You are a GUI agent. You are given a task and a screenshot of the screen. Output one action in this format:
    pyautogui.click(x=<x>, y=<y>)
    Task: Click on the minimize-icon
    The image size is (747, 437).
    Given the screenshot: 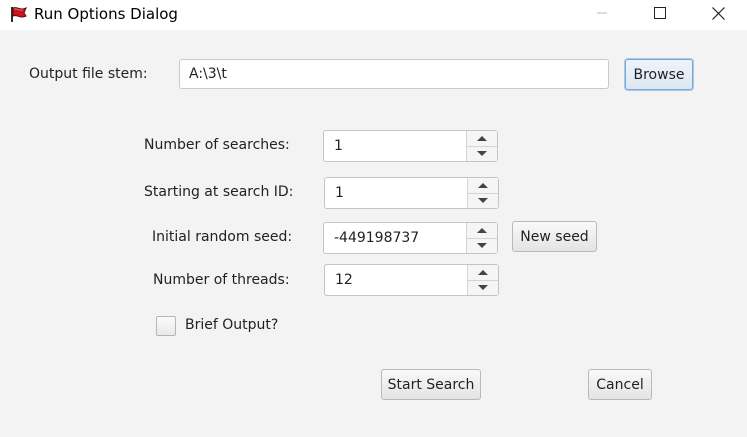 What is the action you would take?
    pyautogui.click(x=602, y=15)
    